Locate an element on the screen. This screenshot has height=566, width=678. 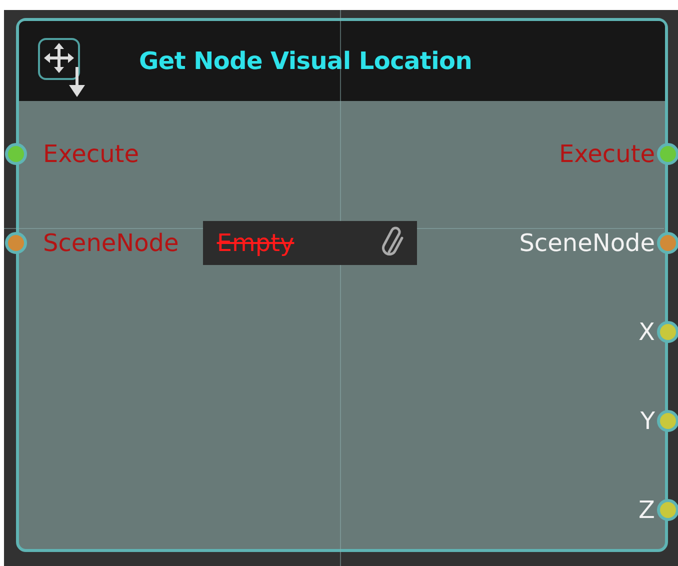
field-value: Empty is located at coordinates (255, 242).